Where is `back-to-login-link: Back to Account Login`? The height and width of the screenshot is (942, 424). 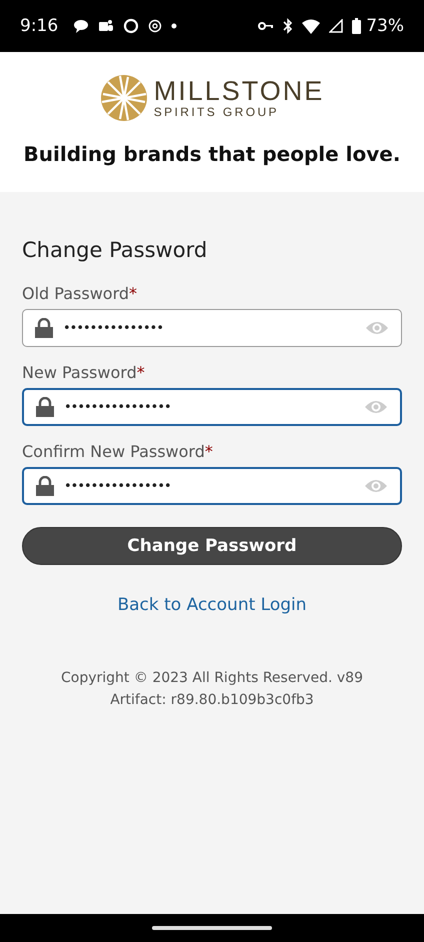
back-to-login-link: Back to Account Login is located at coordinates (212, 605).